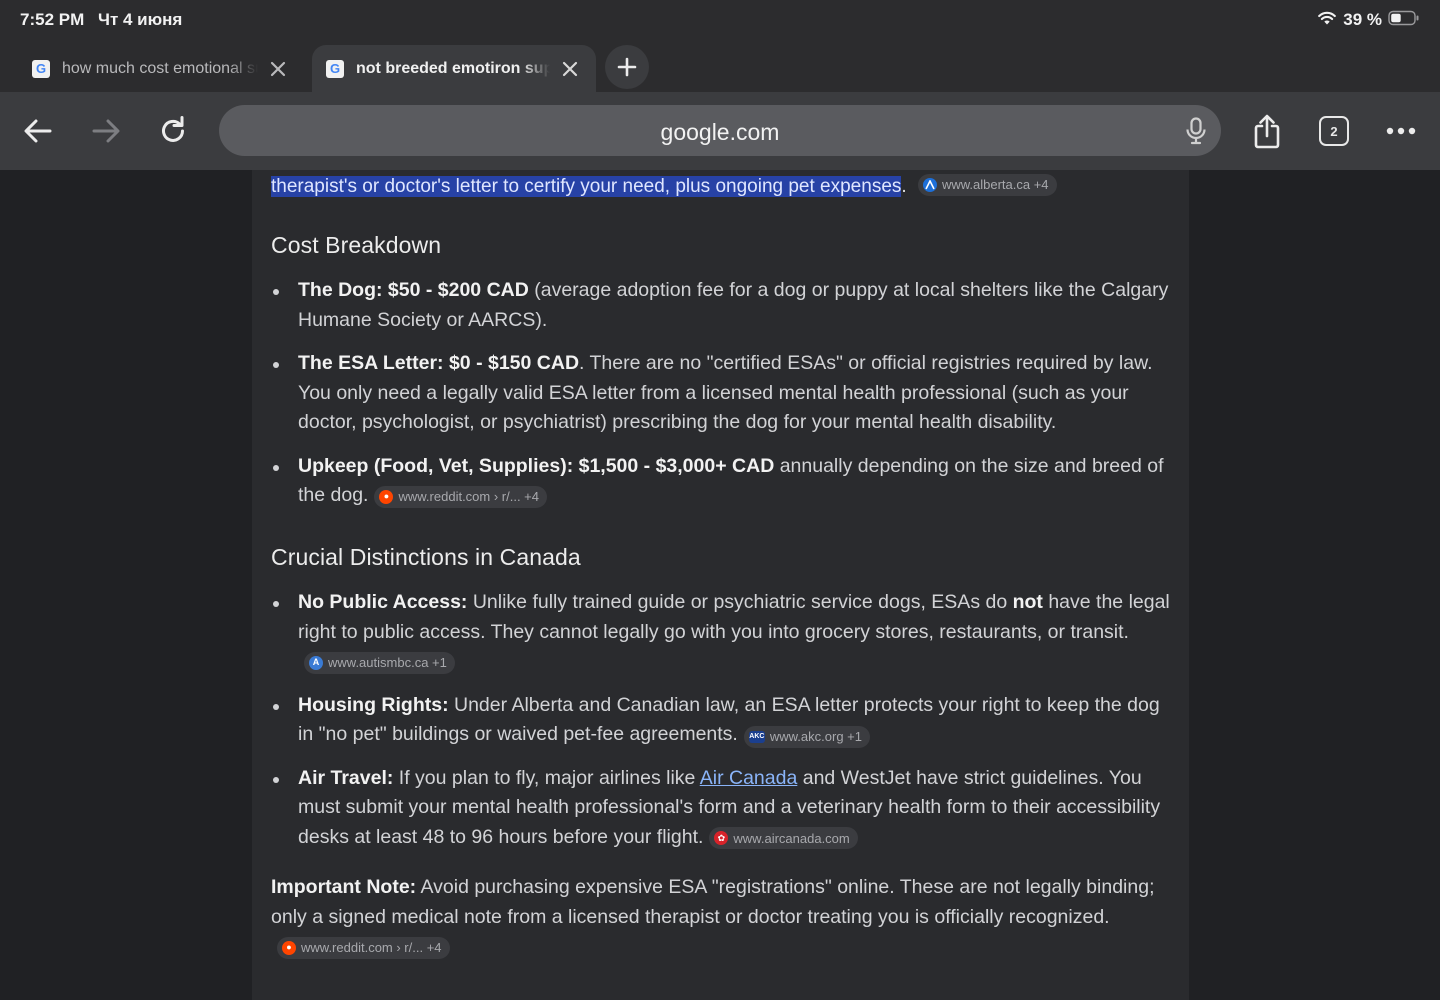 Image resolution: width=1440 pixels, height=1000 pixels. Describe the element at coordinates (546, 777) in the screenshot. I see `item-text: If you plan to fly, major airlines like` at that location.